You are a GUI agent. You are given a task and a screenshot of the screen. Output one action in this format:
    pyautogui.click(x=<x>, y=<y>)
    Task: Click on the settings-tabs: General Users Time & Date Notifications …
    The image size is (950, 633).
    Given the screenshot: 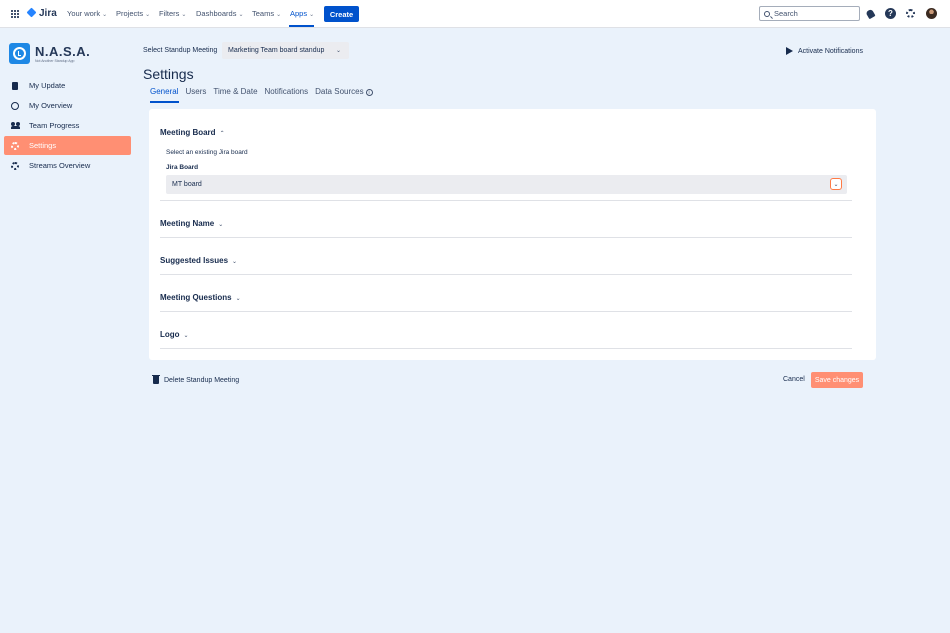 What is the action you would take?
    pyautogui.click(x=261, y=91)
    